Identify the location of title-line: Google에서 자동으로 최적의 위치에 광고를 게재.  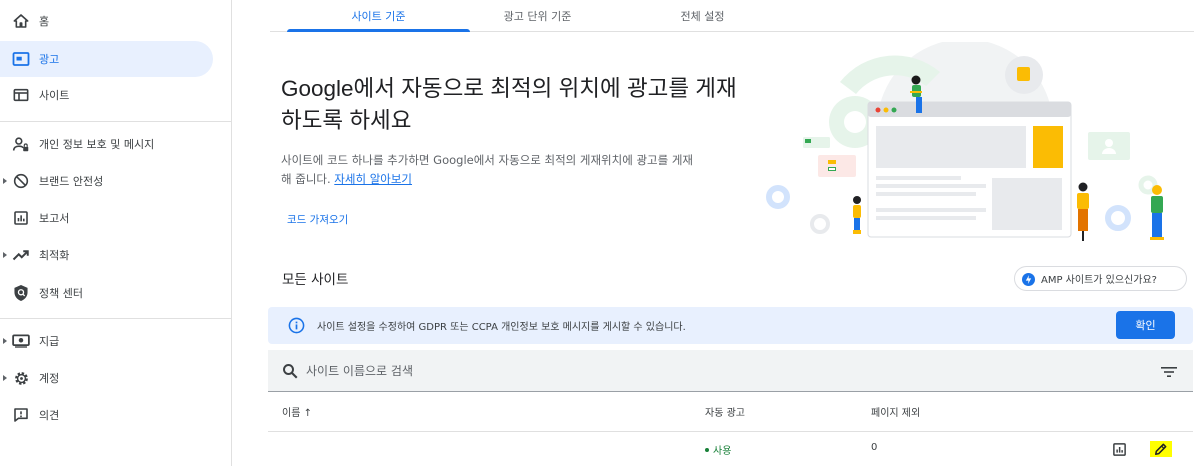
(509, 88).